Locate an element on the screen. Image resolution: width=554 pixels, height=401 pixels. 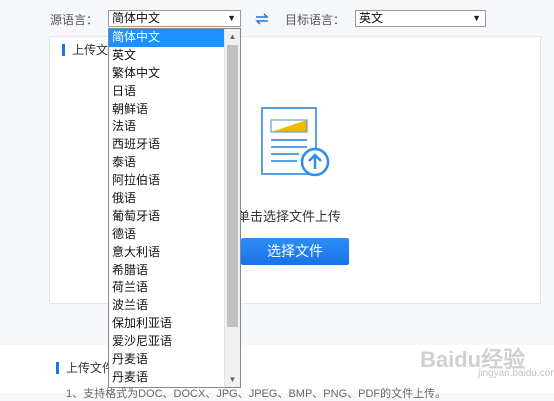
language-option: 英文 is located at coordinates (167, 56).